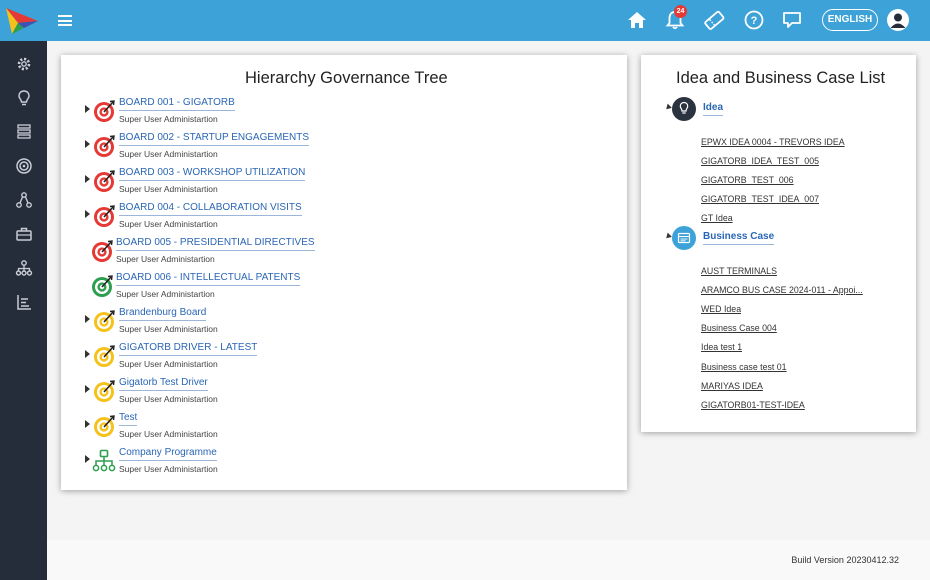 This screenshot has height=580, width=930. What do you see at coordinates (744, 367) in the screenshot?
I see `list-item-link: Business case test 01` at bounding box center [744, 367].